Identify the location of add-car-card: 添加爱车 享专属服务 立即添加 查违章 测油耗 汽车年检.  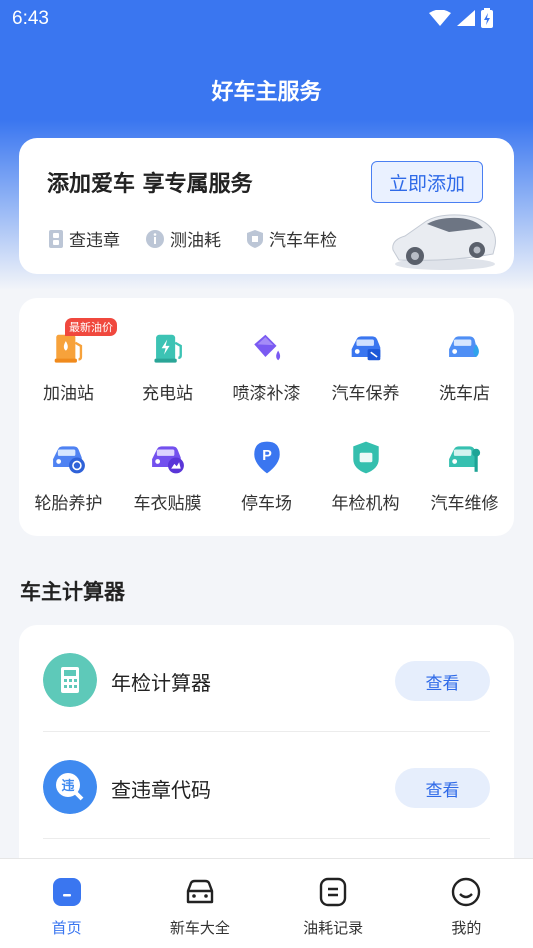
(266, 206).